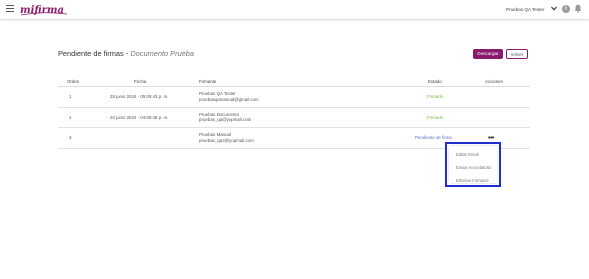  What do you see at coordinates (491, 138) in the screenshot?
I see `more-actions-icon: •••` at bounding box center [491, 138].